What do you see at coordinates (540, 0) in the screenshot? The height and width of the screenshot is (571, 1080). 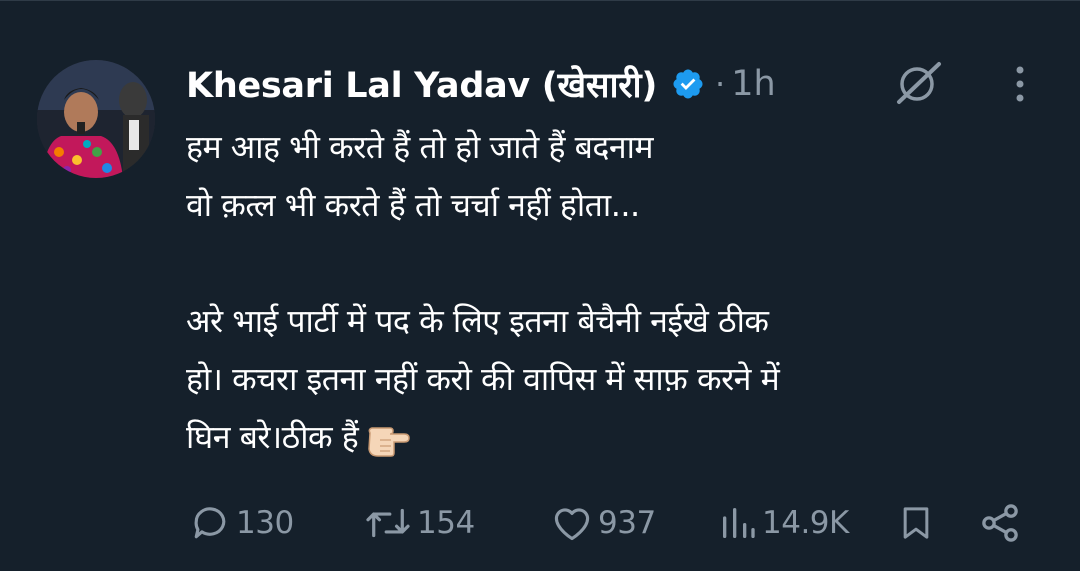 I see `divider` at bounding box center [540, 0].